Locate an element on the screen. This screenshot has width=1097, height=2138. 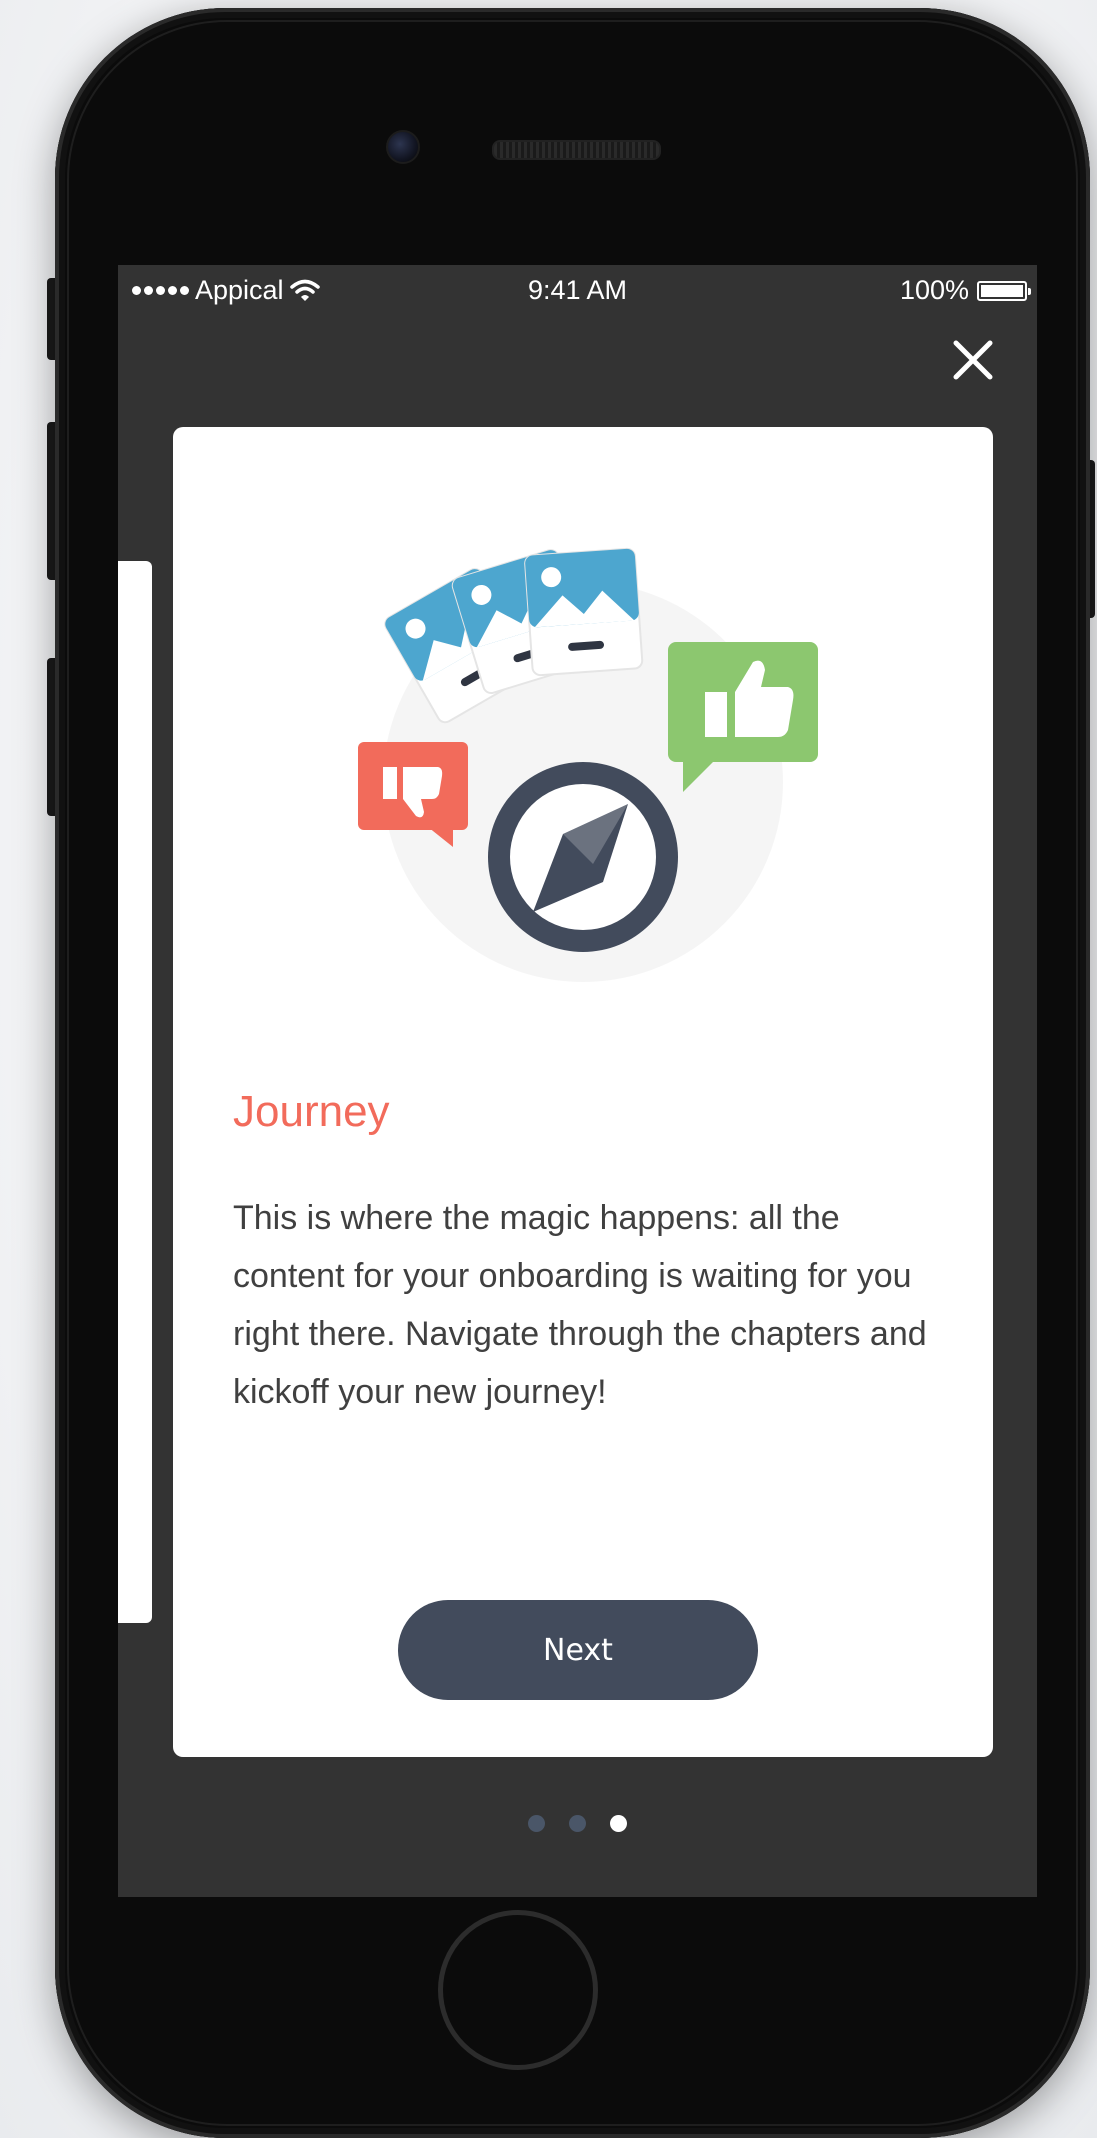
home-button is located at coordinates (518, 1990).